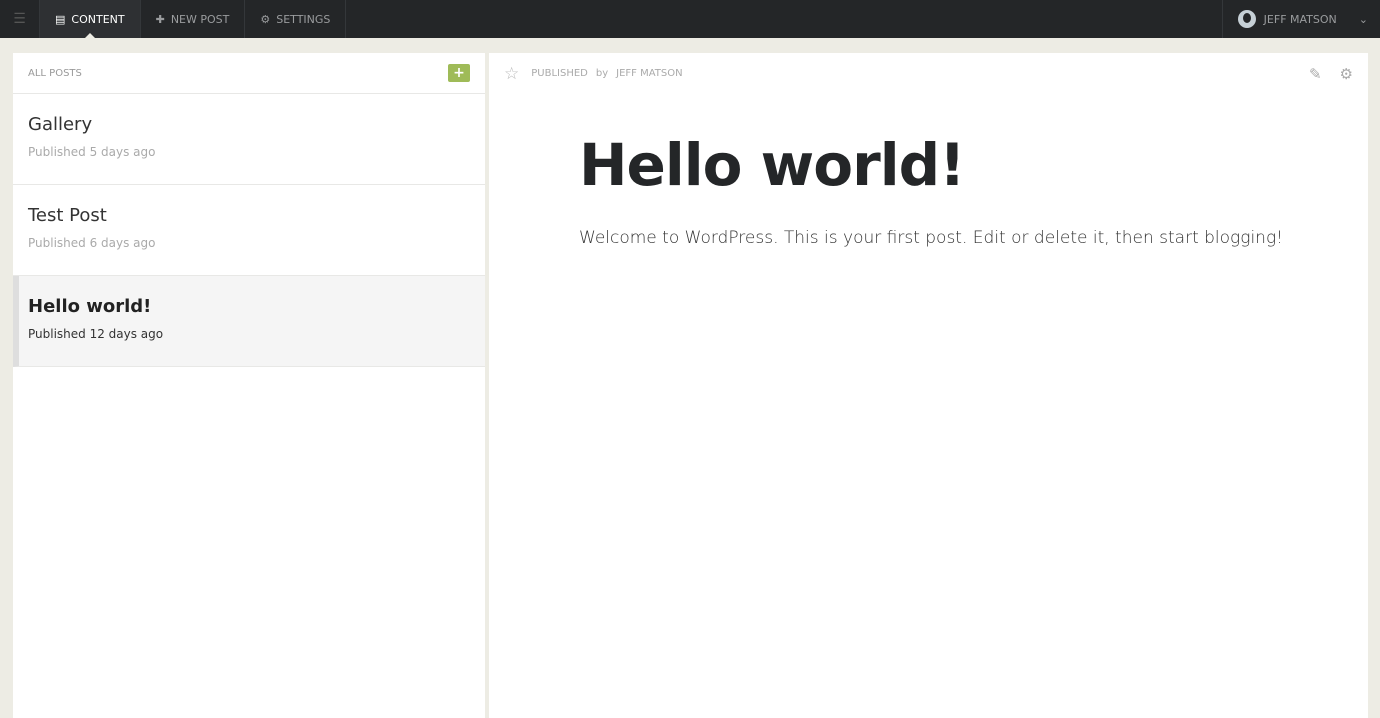 This screenshot has width=1380, height=718. I want to click on gear-icon: ⚙, so click(1346, 74).